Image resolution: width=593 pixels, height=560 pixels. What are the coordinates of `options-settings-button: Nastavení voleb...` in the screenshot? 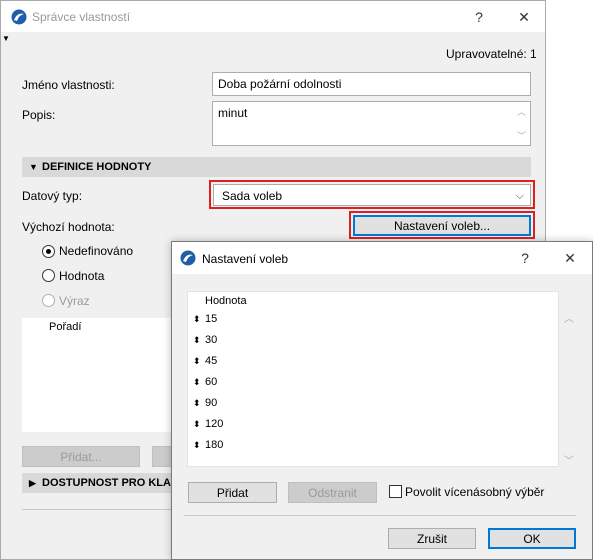 It's located at (442, 225).